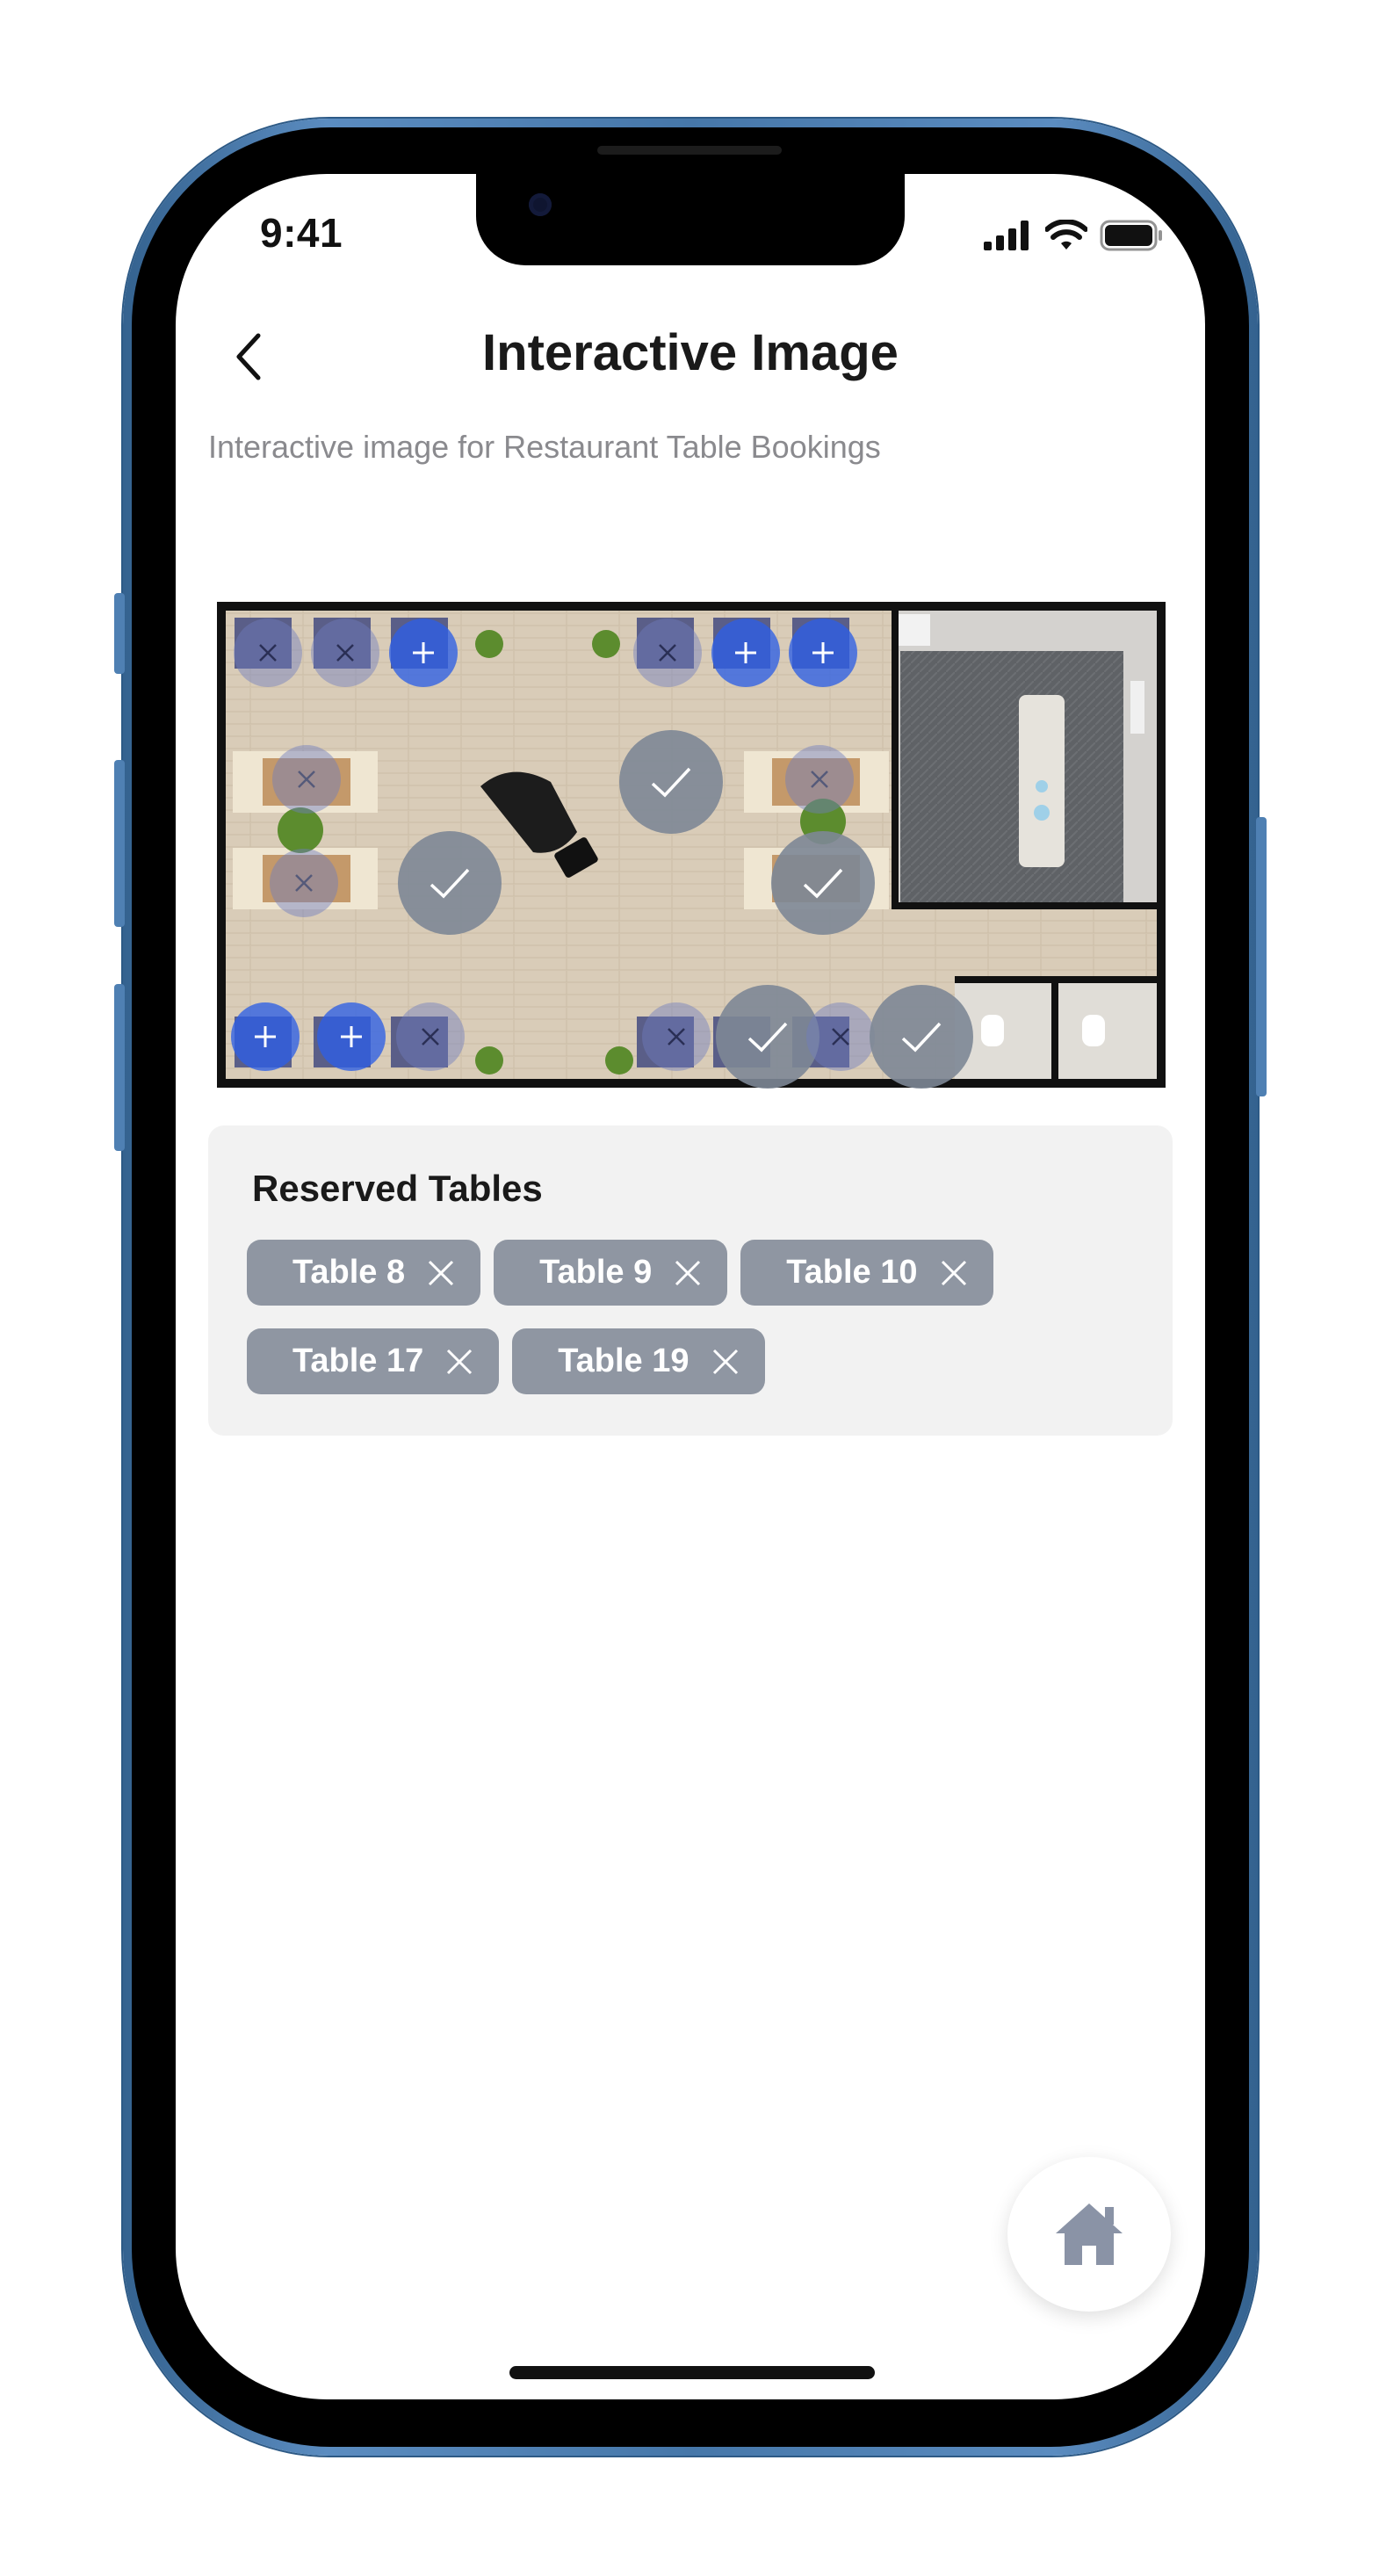 The width and height of the screenshot is (1379, 2576). Describe the element at coordinates (119, 1067) in the screenshot. I see `volume-down-button` at that location.